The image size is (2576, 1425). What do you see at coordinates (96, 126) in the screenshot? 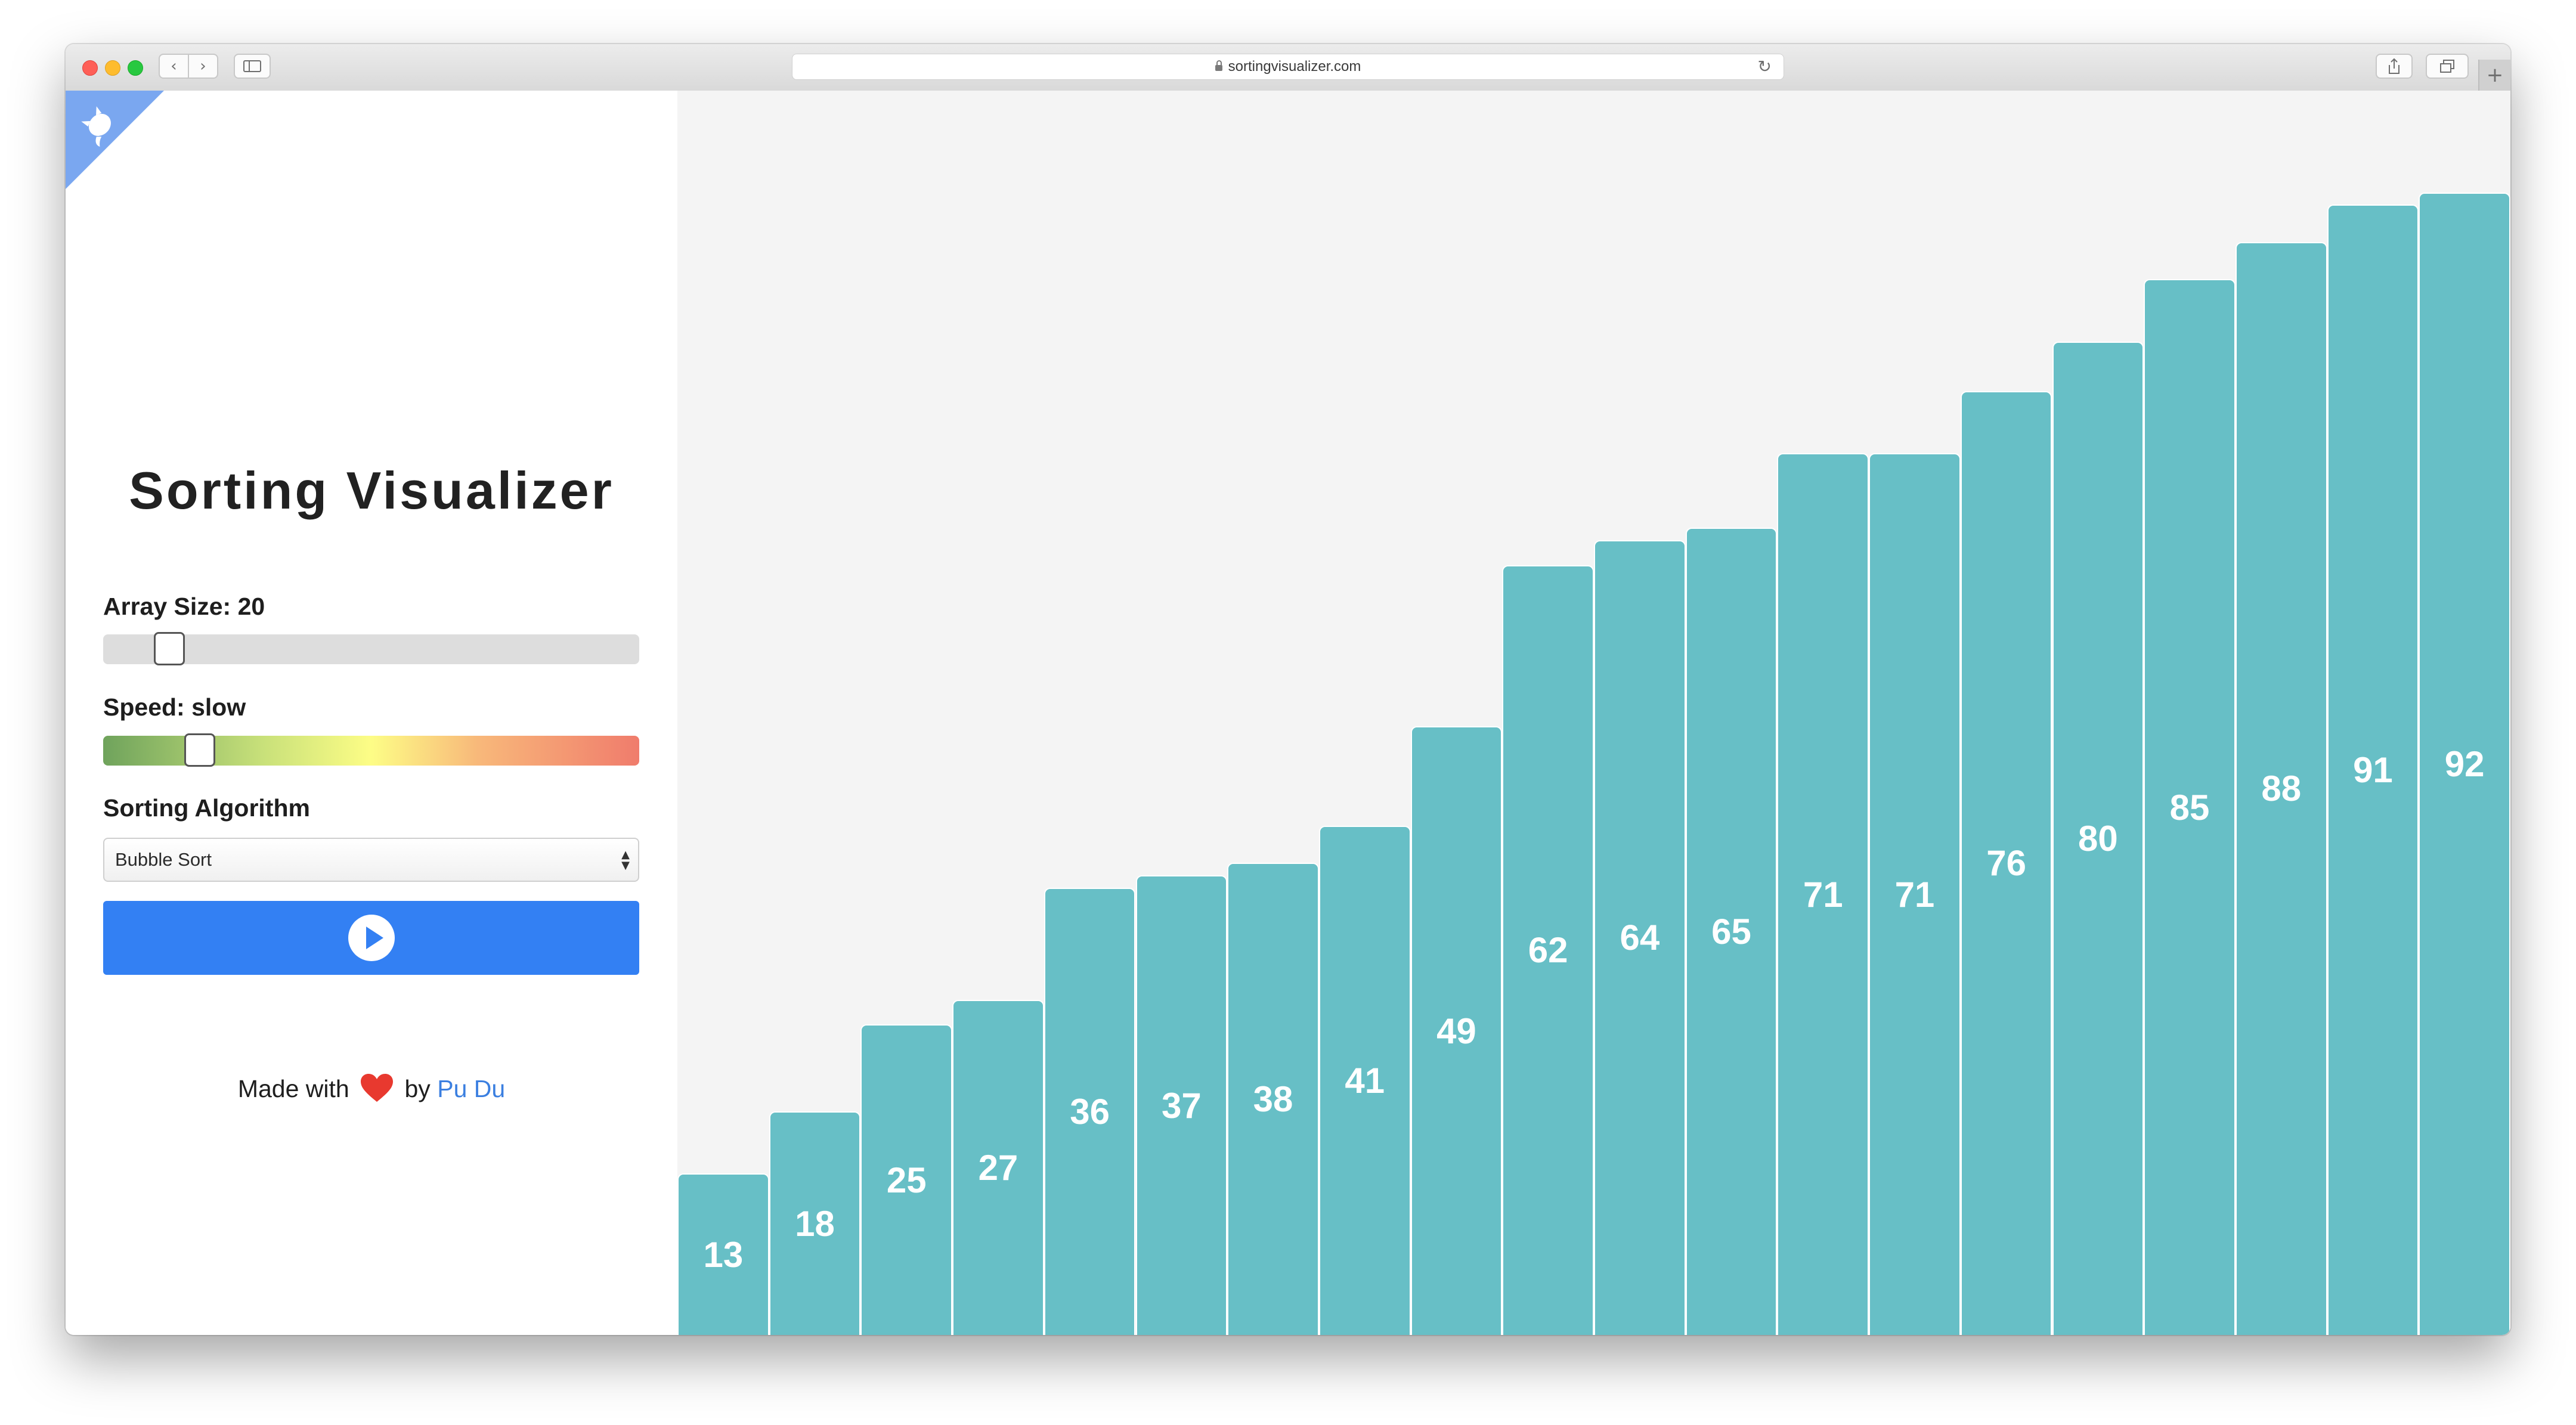
I see `github-octocat-icon` at bounding box center [96, 126].